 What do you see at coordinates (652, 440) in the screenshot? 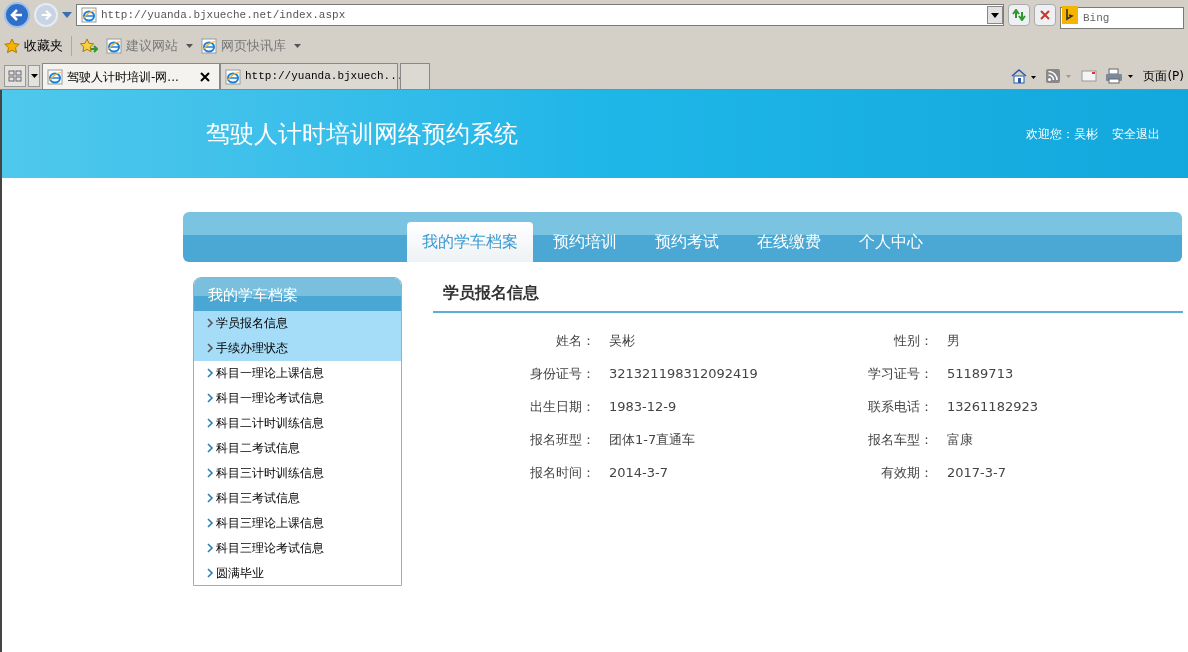
I see `field-value: 团体1-7直通车` at bounding box center [652, 440].